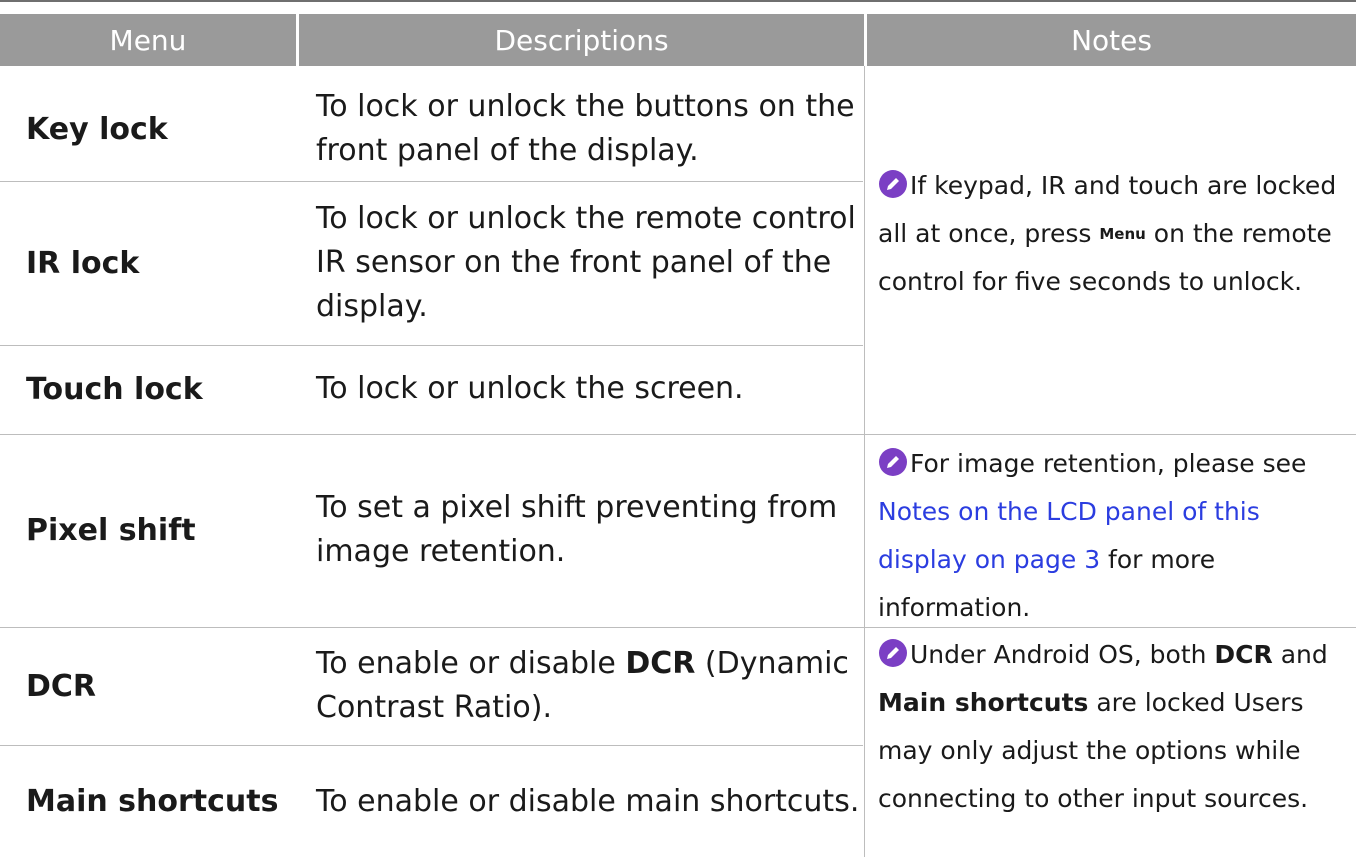 The width and height of the screenshot is (1356, 857). Describe the element at coordinates (148, 40) in the screenshot. I see `header-menu: Menu` at that location.